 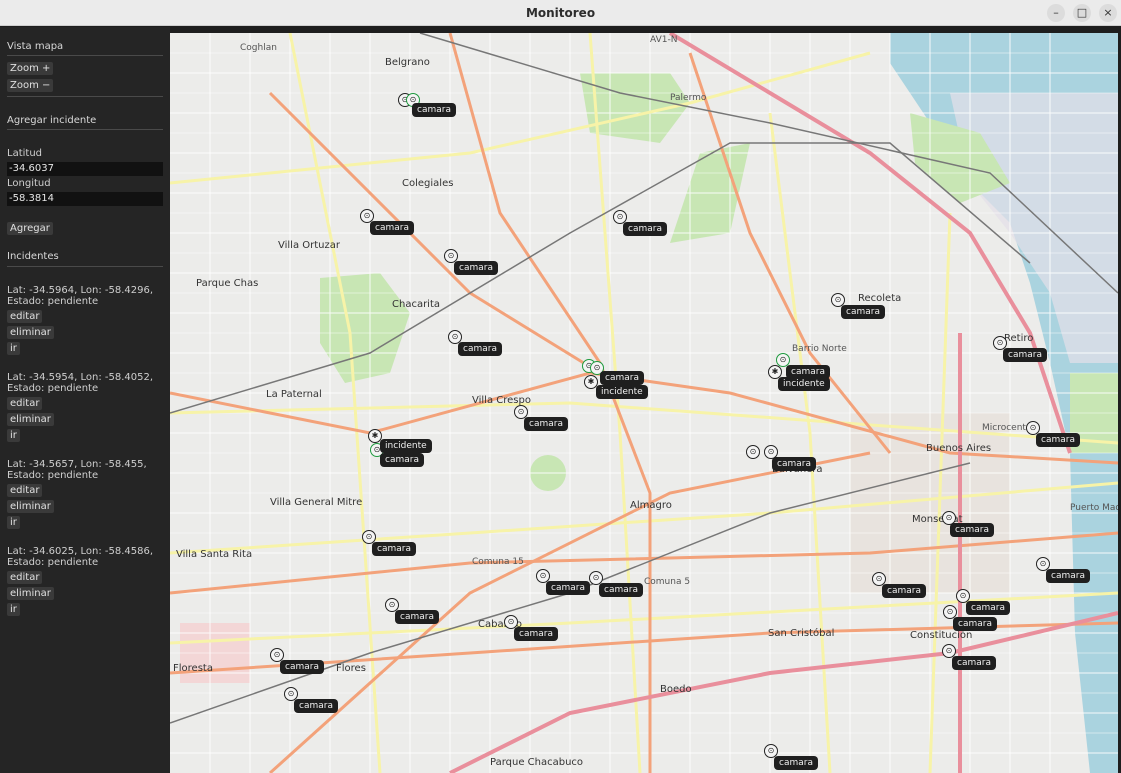 What do you see at coordinates (941, 635) in the screenshot?
I see `place-label: Constitución` at bounding box center [941, 635].